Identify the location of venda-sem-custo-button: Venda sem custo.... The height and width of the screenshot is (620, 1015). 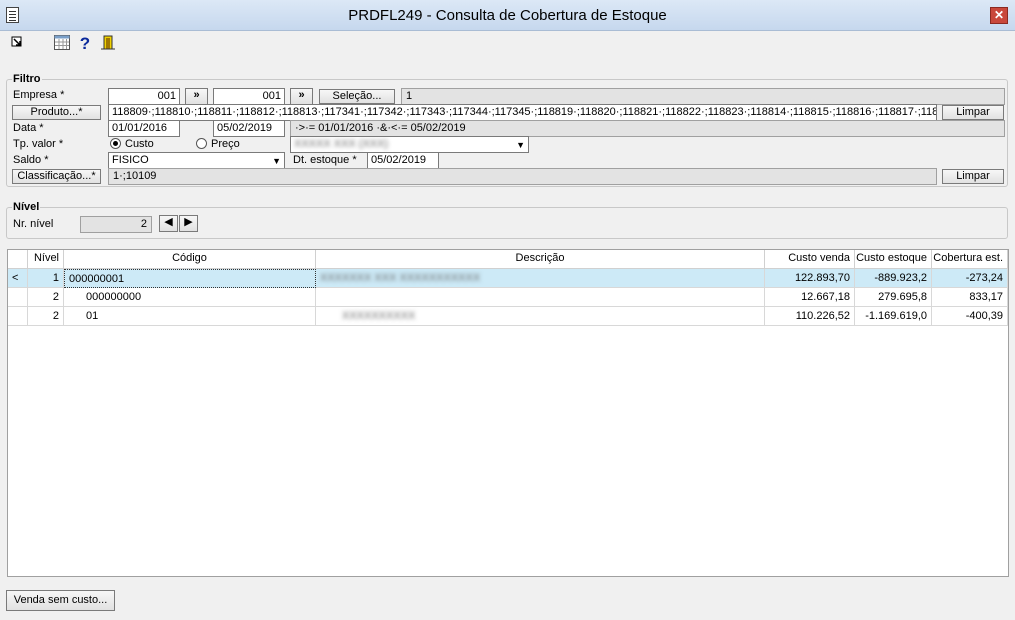
(60, 600).